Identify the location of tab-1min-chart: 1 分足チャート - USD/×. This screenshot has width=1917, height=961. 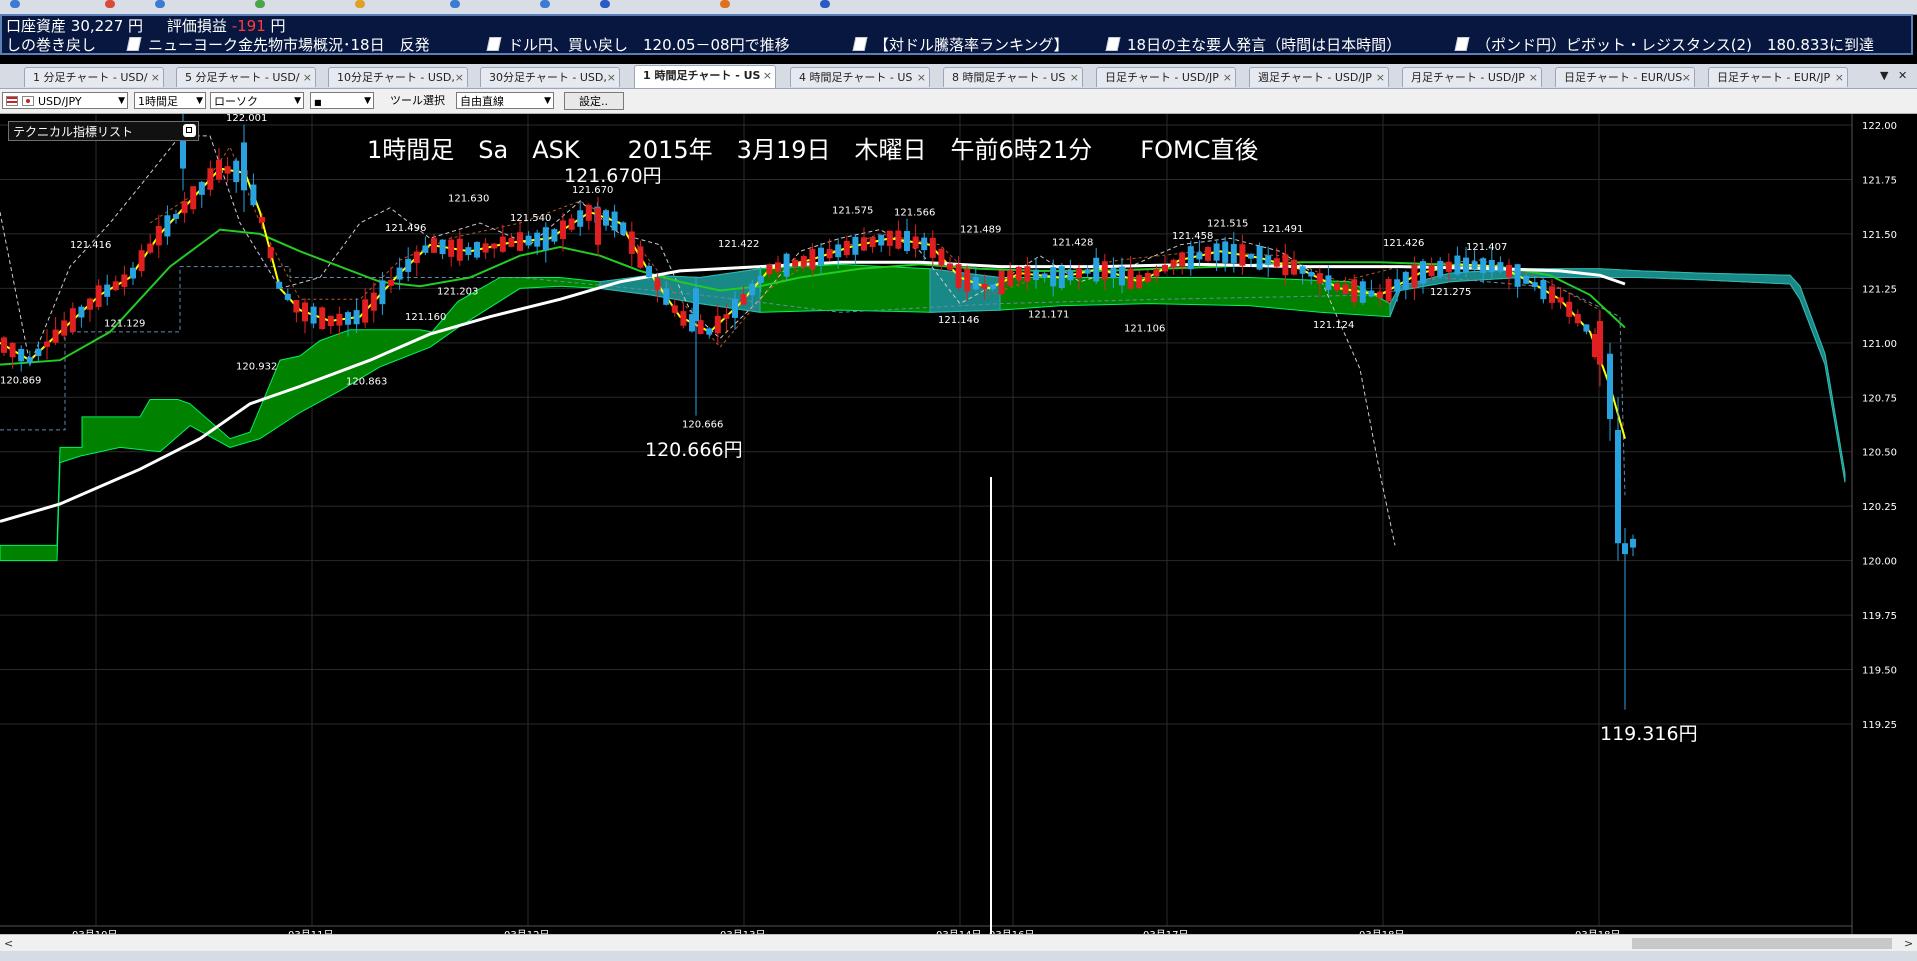
(94, 77).